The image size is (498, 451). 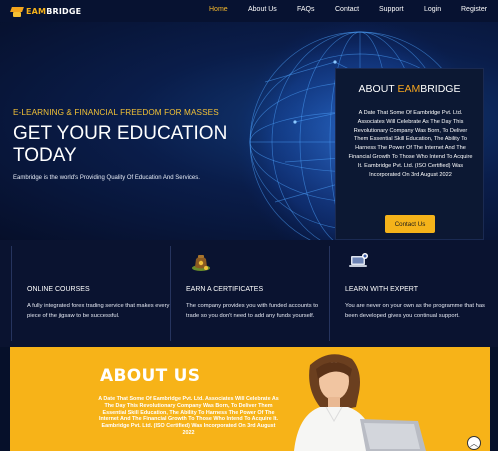 I want to click on nav-register: Register, so click(x=474, y=9).